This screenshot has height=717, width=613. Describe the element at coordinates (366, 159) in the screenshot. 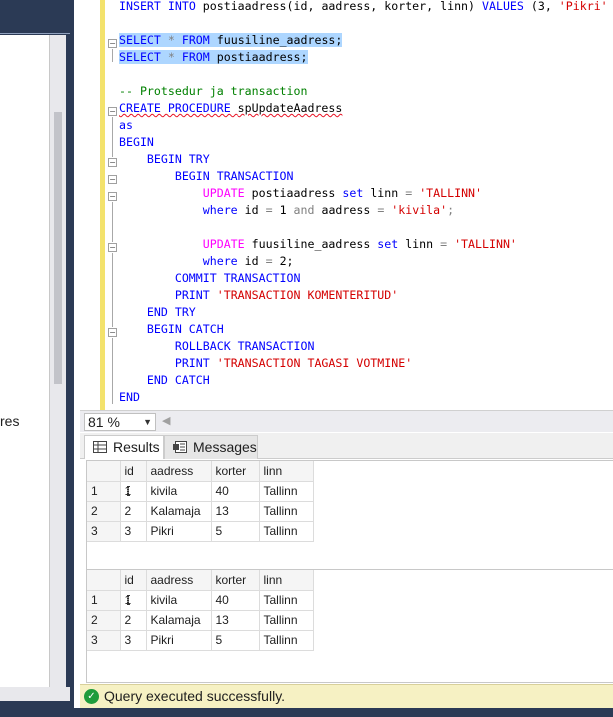

I see `code-line: BEGIN TRY` at that location.